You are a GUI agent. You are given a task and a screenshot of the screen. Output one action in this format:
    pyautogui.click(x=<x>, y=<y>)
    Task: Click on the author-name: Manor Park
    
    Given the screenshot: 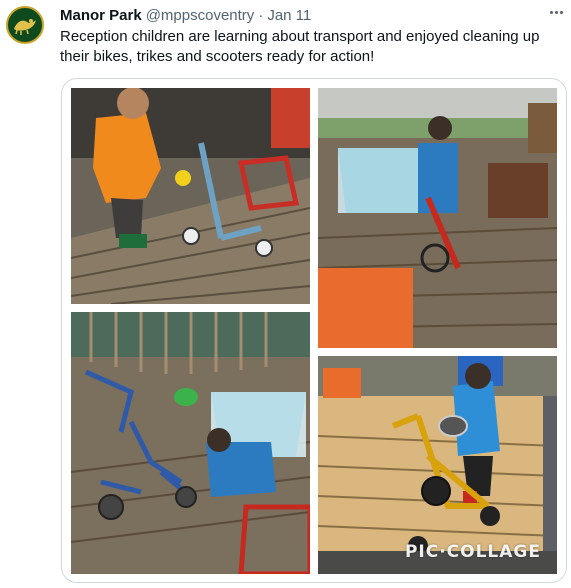 What is the action you would take?
    pyautogui.click(x=101, y=15)
    